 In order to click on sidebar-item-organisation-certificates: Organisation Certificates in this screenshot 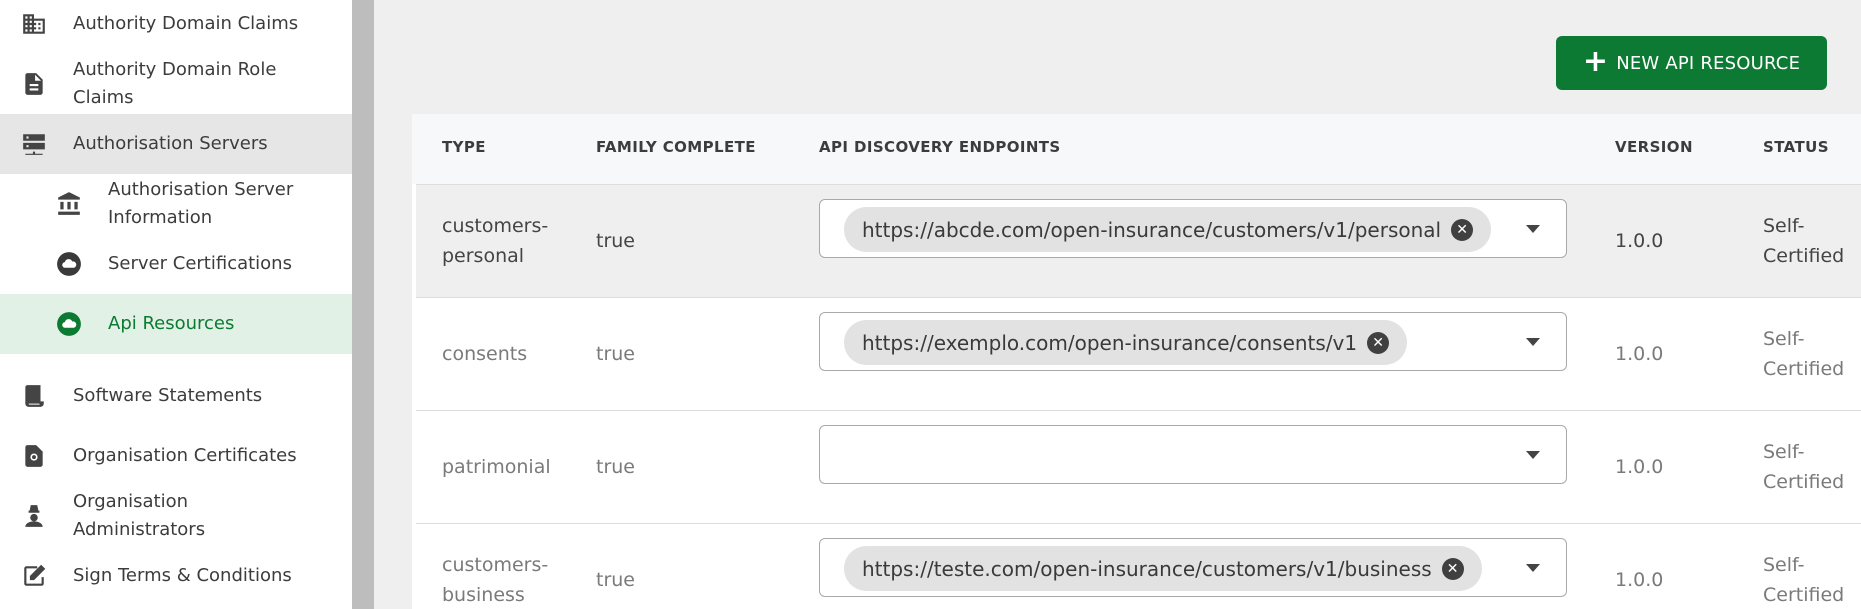, I will do `click(176, 456)`.